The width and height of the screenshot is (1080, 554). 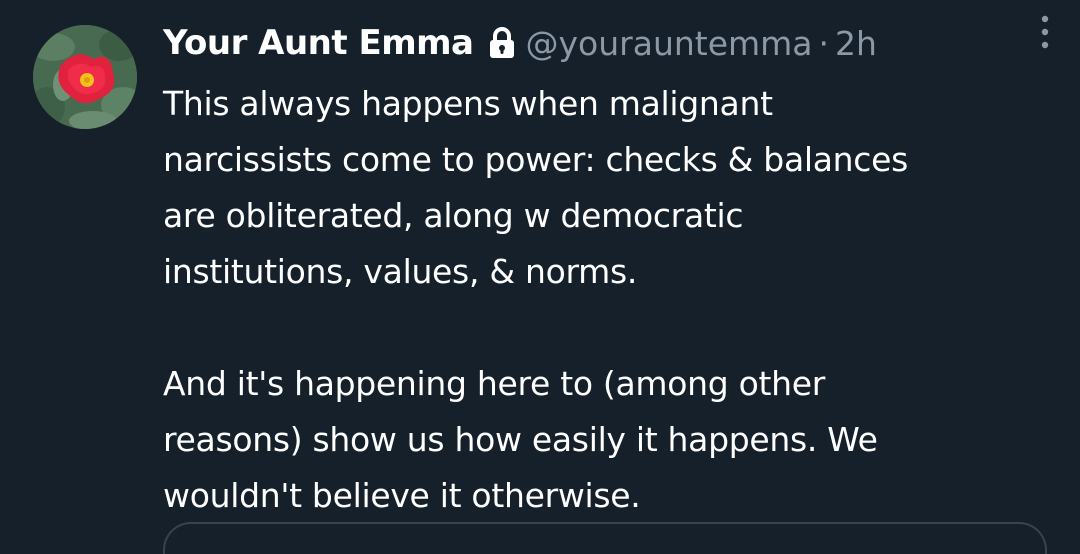 What do you see at coordinates (402, 495) in the screenshot?
I see `tweet-text-line: wouldn't believe it otherwise.` at bounding box center [402, 495].